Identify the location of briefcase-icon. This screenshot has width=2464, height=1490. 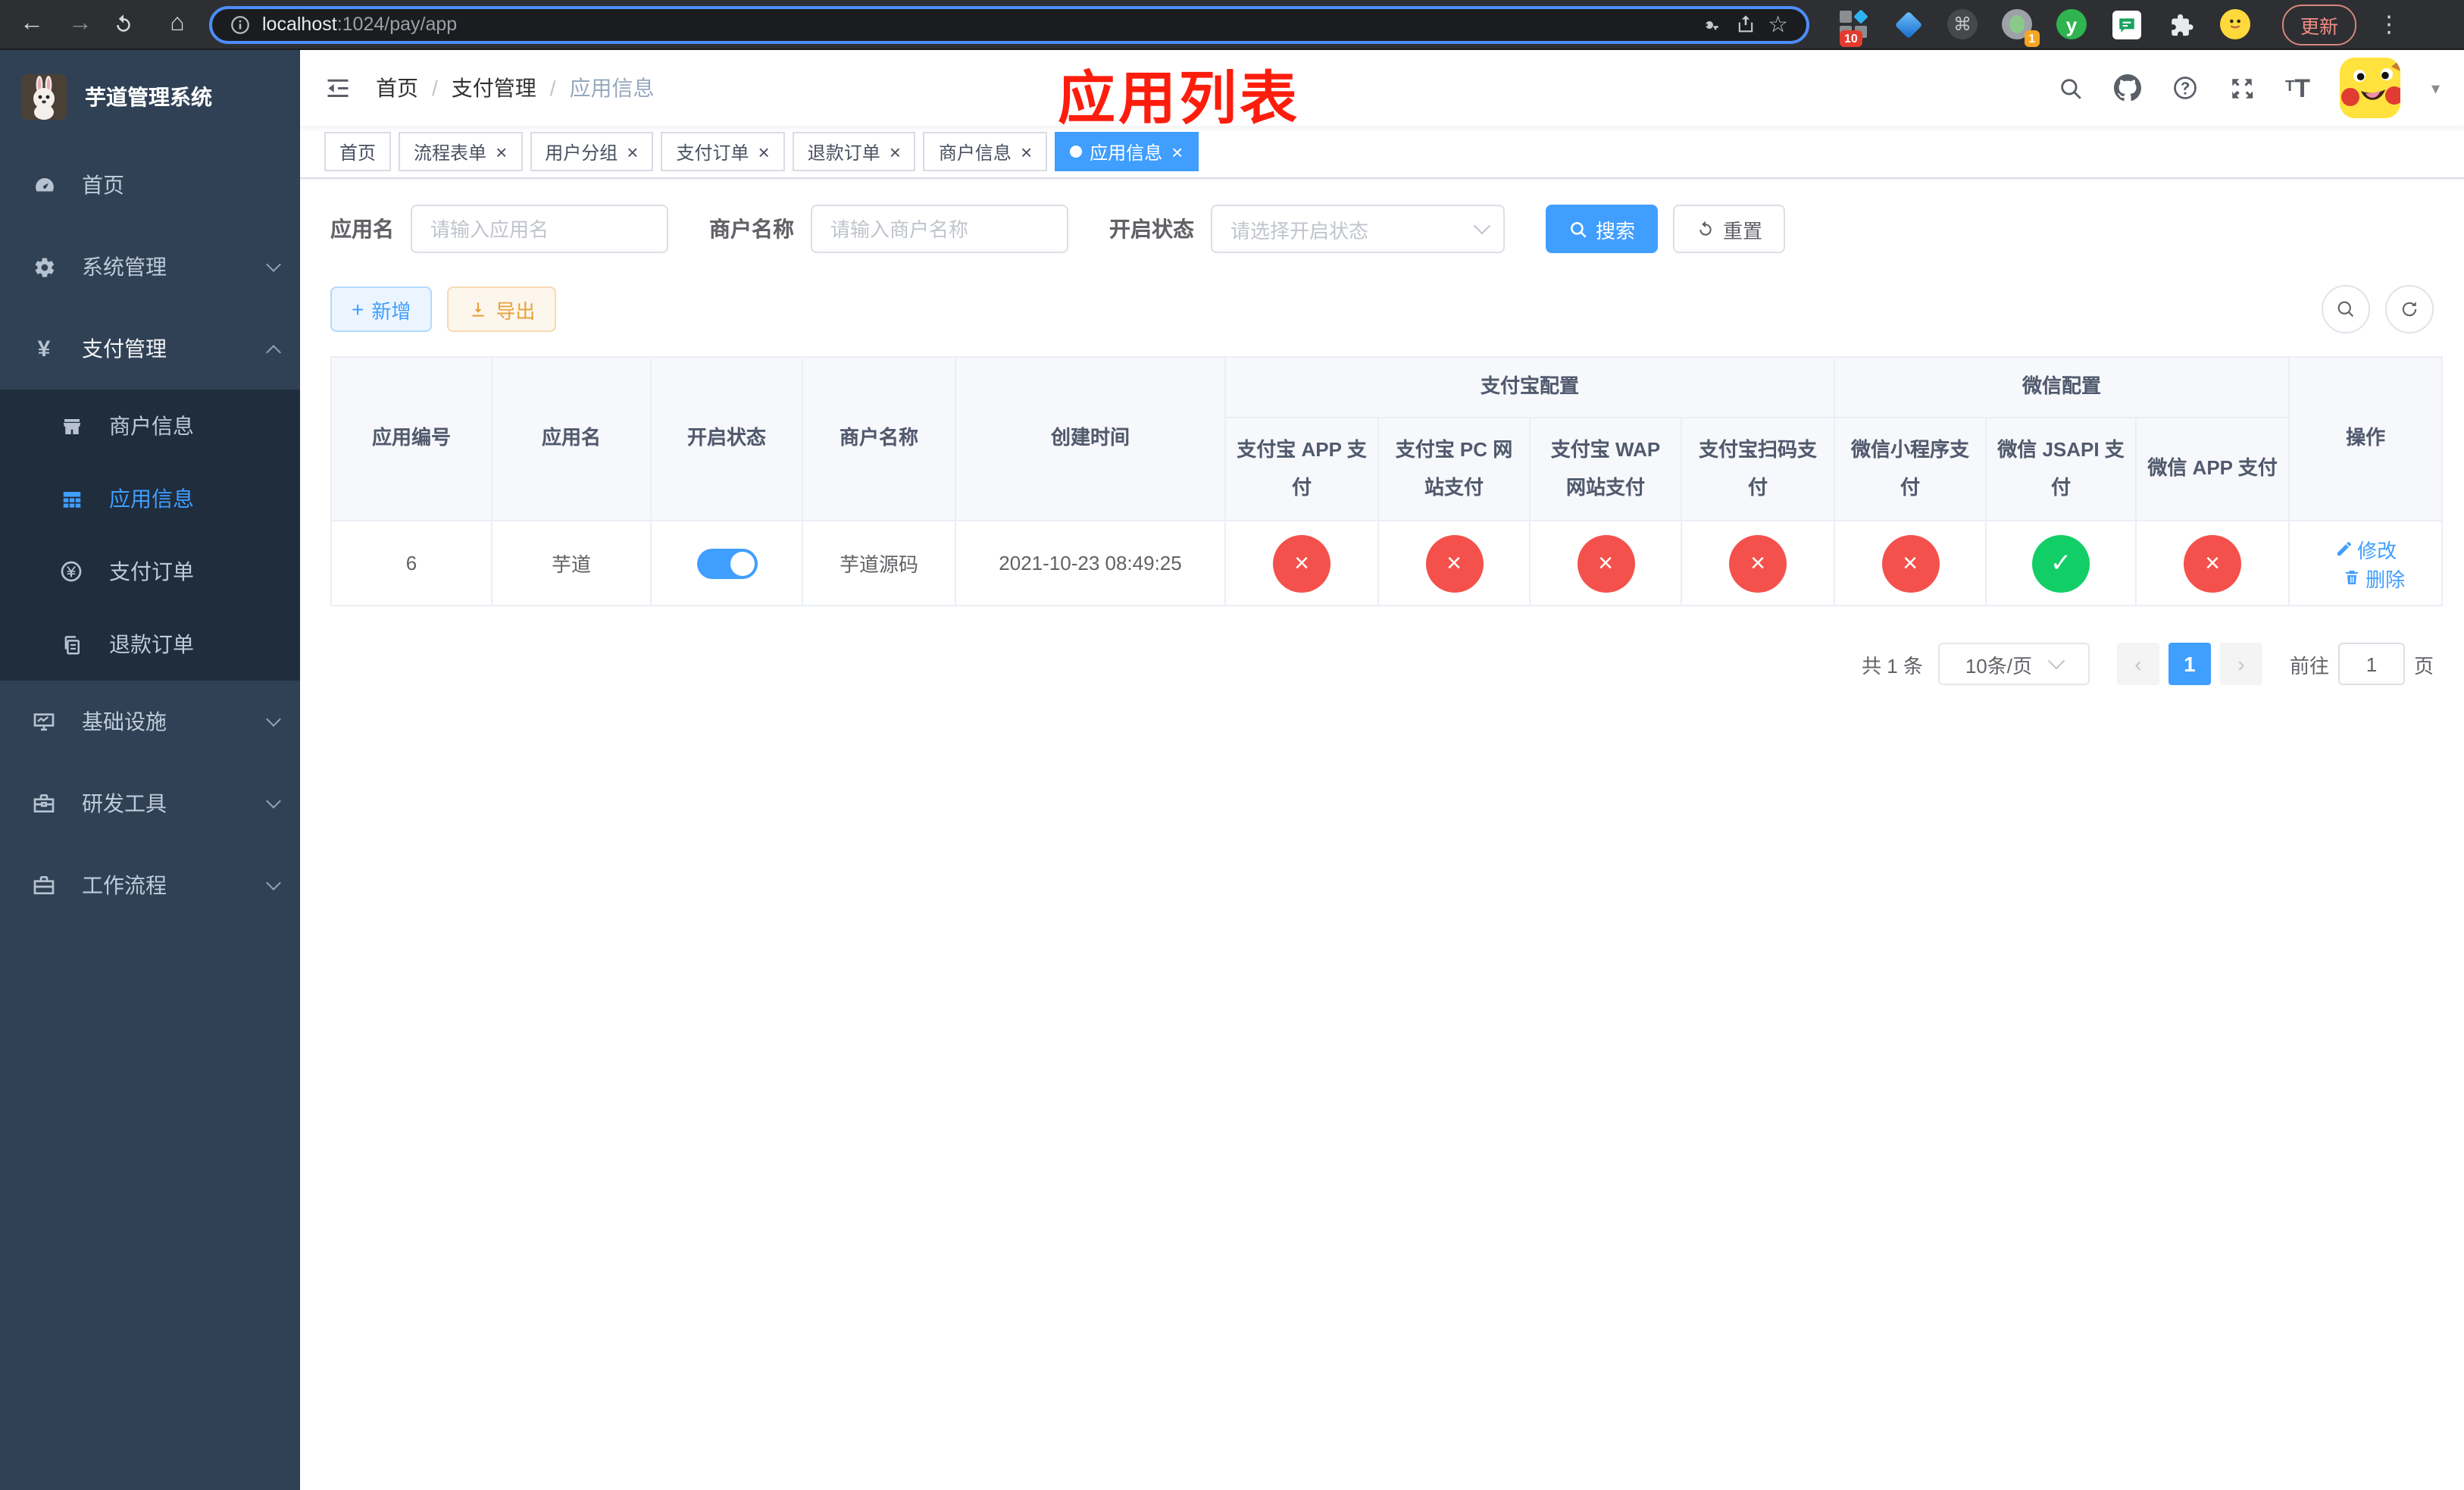
(44, 885).